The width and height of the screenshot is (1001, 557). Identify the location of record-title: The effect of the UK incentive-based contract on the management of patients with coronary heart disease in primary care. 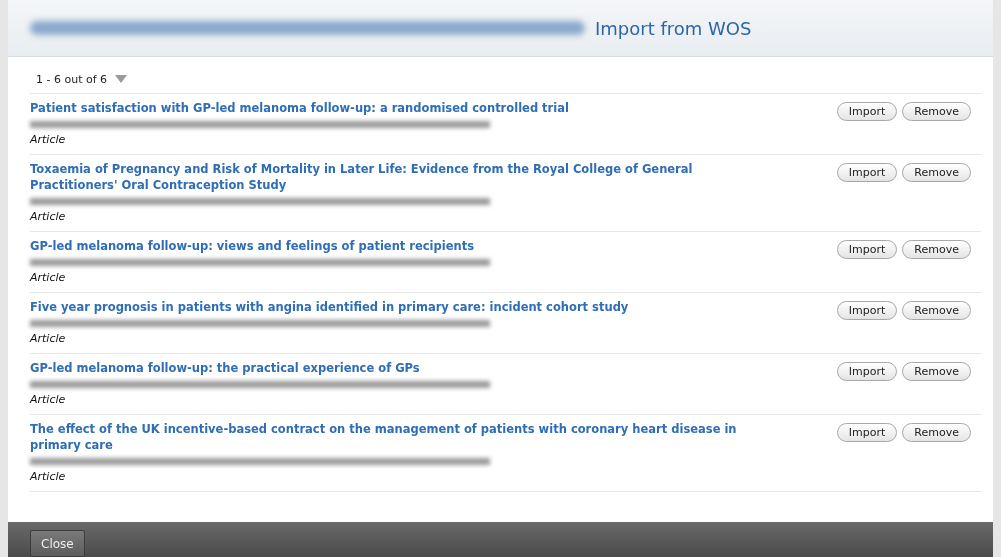
(390, 437).